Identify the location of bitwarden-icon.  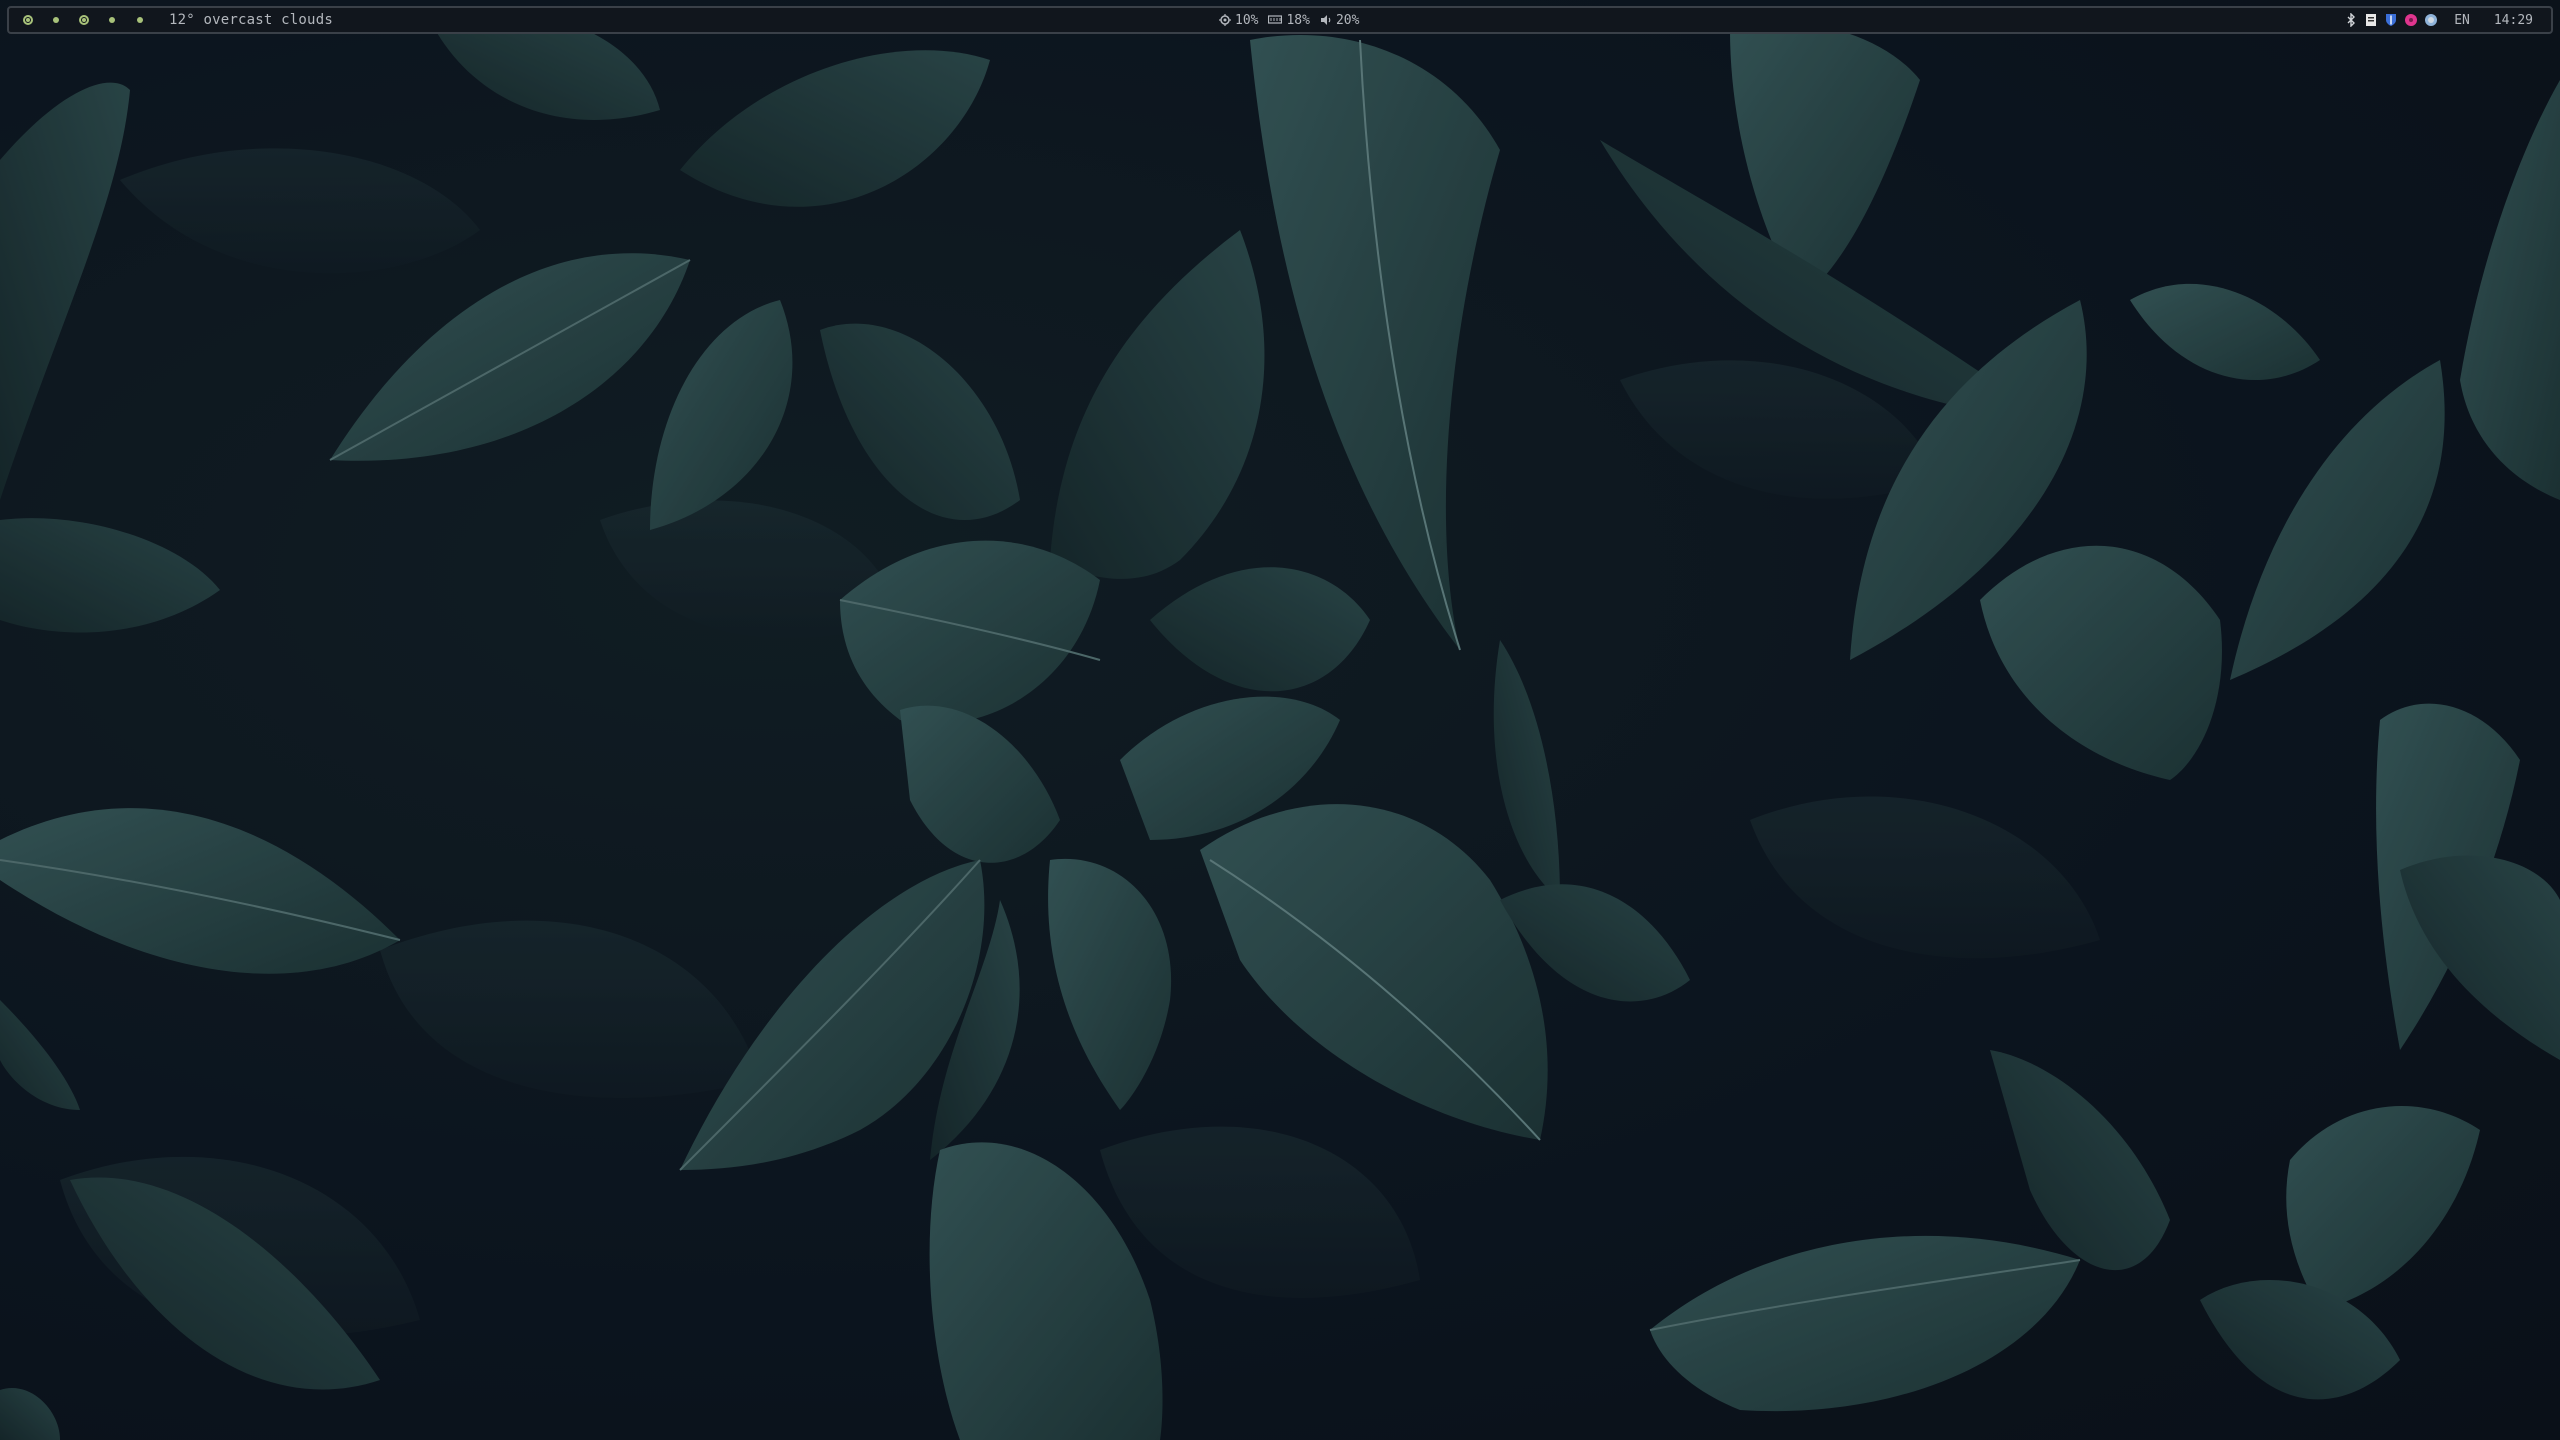
(2391, 20).